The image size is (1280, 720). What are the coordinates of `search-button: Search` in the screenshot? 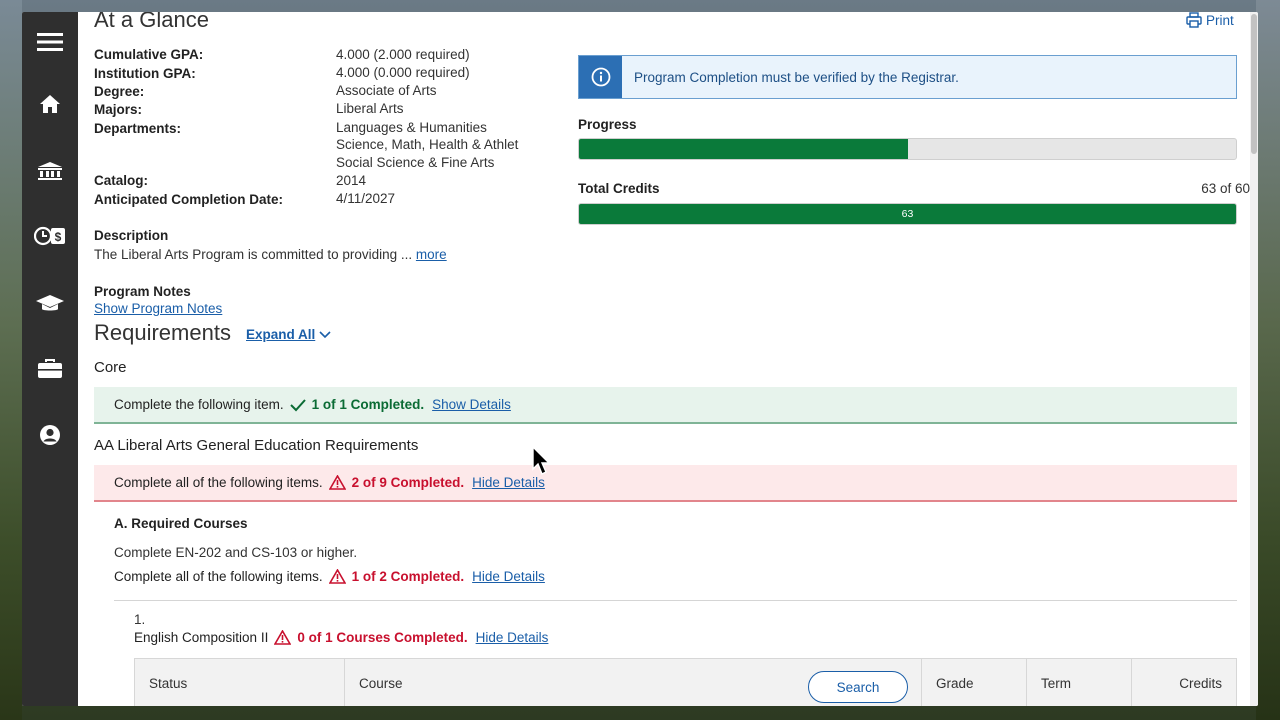 It's located at (858, 687).